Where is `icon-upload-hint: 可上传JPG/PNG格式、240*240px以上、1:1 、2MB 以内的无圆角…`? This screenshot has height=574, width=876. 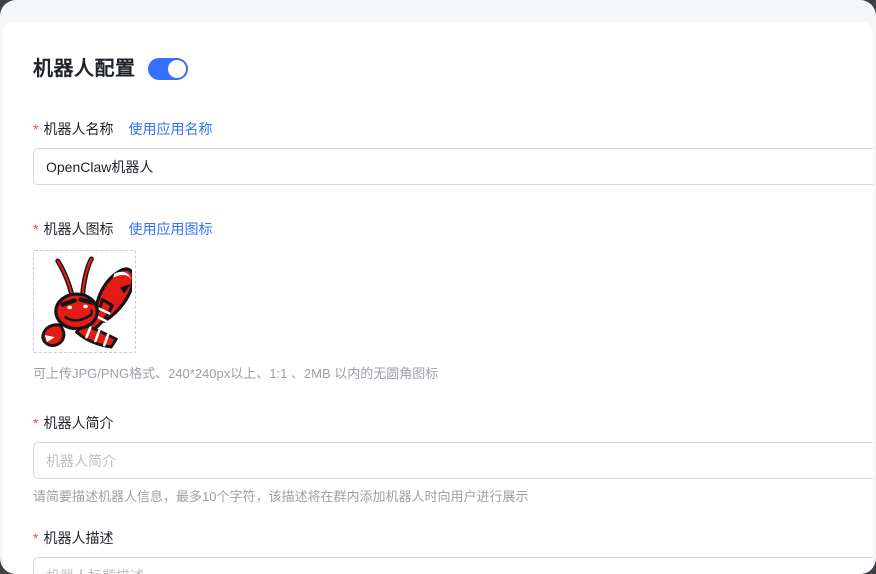
icon-upload-hint: 可上传JPG/PNG格式、240*240px以上、1:1 、2MB 以内的无圆角… is located at coordinates (236, 373).